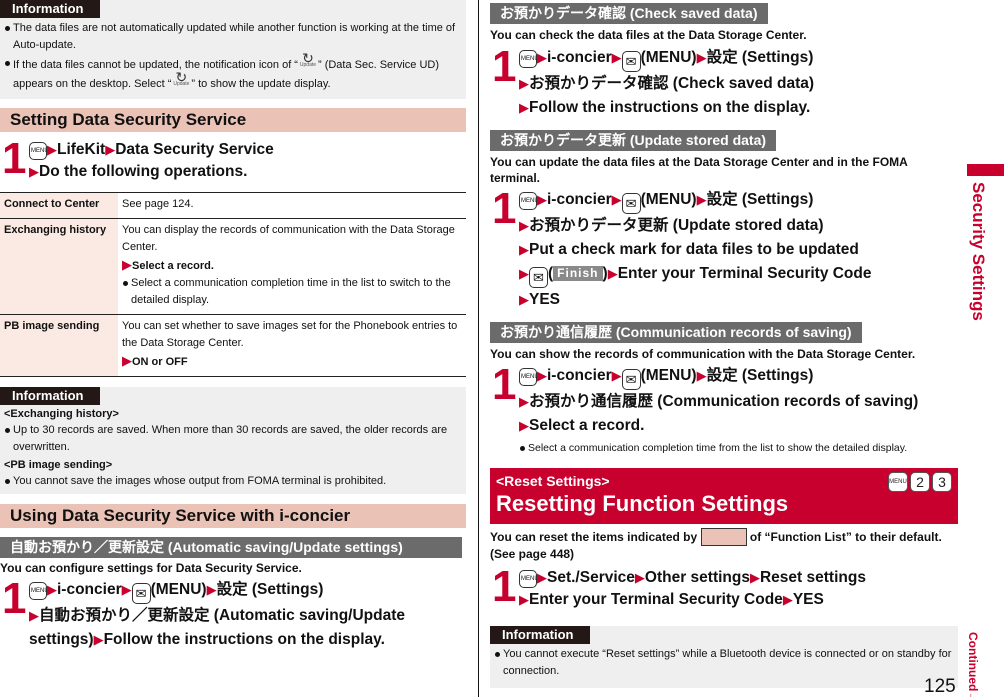 Image resolution: width=1004 pixels, height=697 pixels. I want to click on chapter-label: Security Settings, so click(978, 251).